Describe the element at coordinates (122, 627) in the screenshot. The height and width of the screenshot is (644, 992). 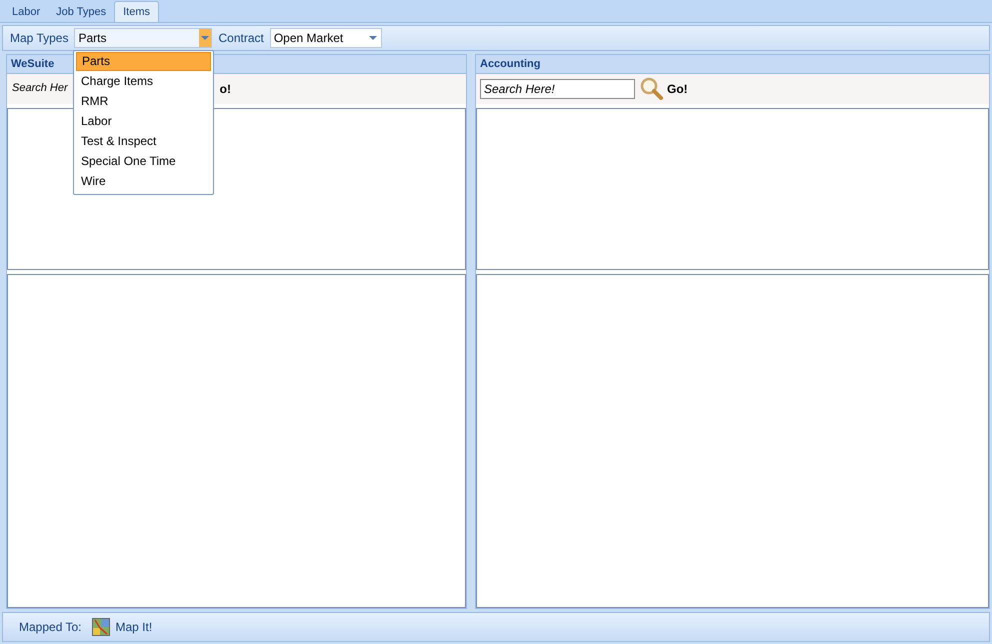
I see `map-it-button: Map It!` at that location.